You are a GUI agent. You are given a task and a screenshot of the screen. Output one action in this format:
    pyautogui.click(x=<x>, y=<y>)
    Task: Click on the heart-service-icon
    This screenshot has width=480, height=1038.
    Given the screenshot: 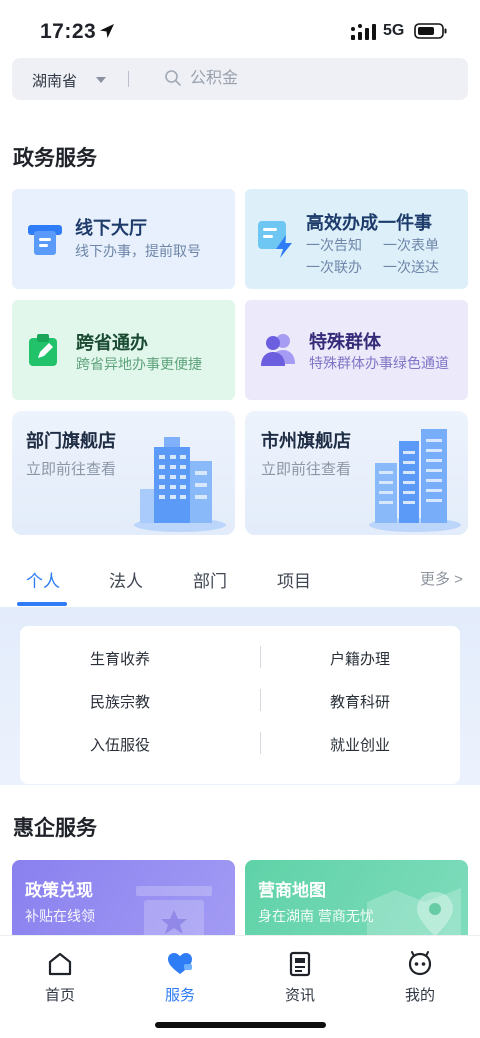 What is the action you would take?
    pyautogui.click(x=180, y=963)
    